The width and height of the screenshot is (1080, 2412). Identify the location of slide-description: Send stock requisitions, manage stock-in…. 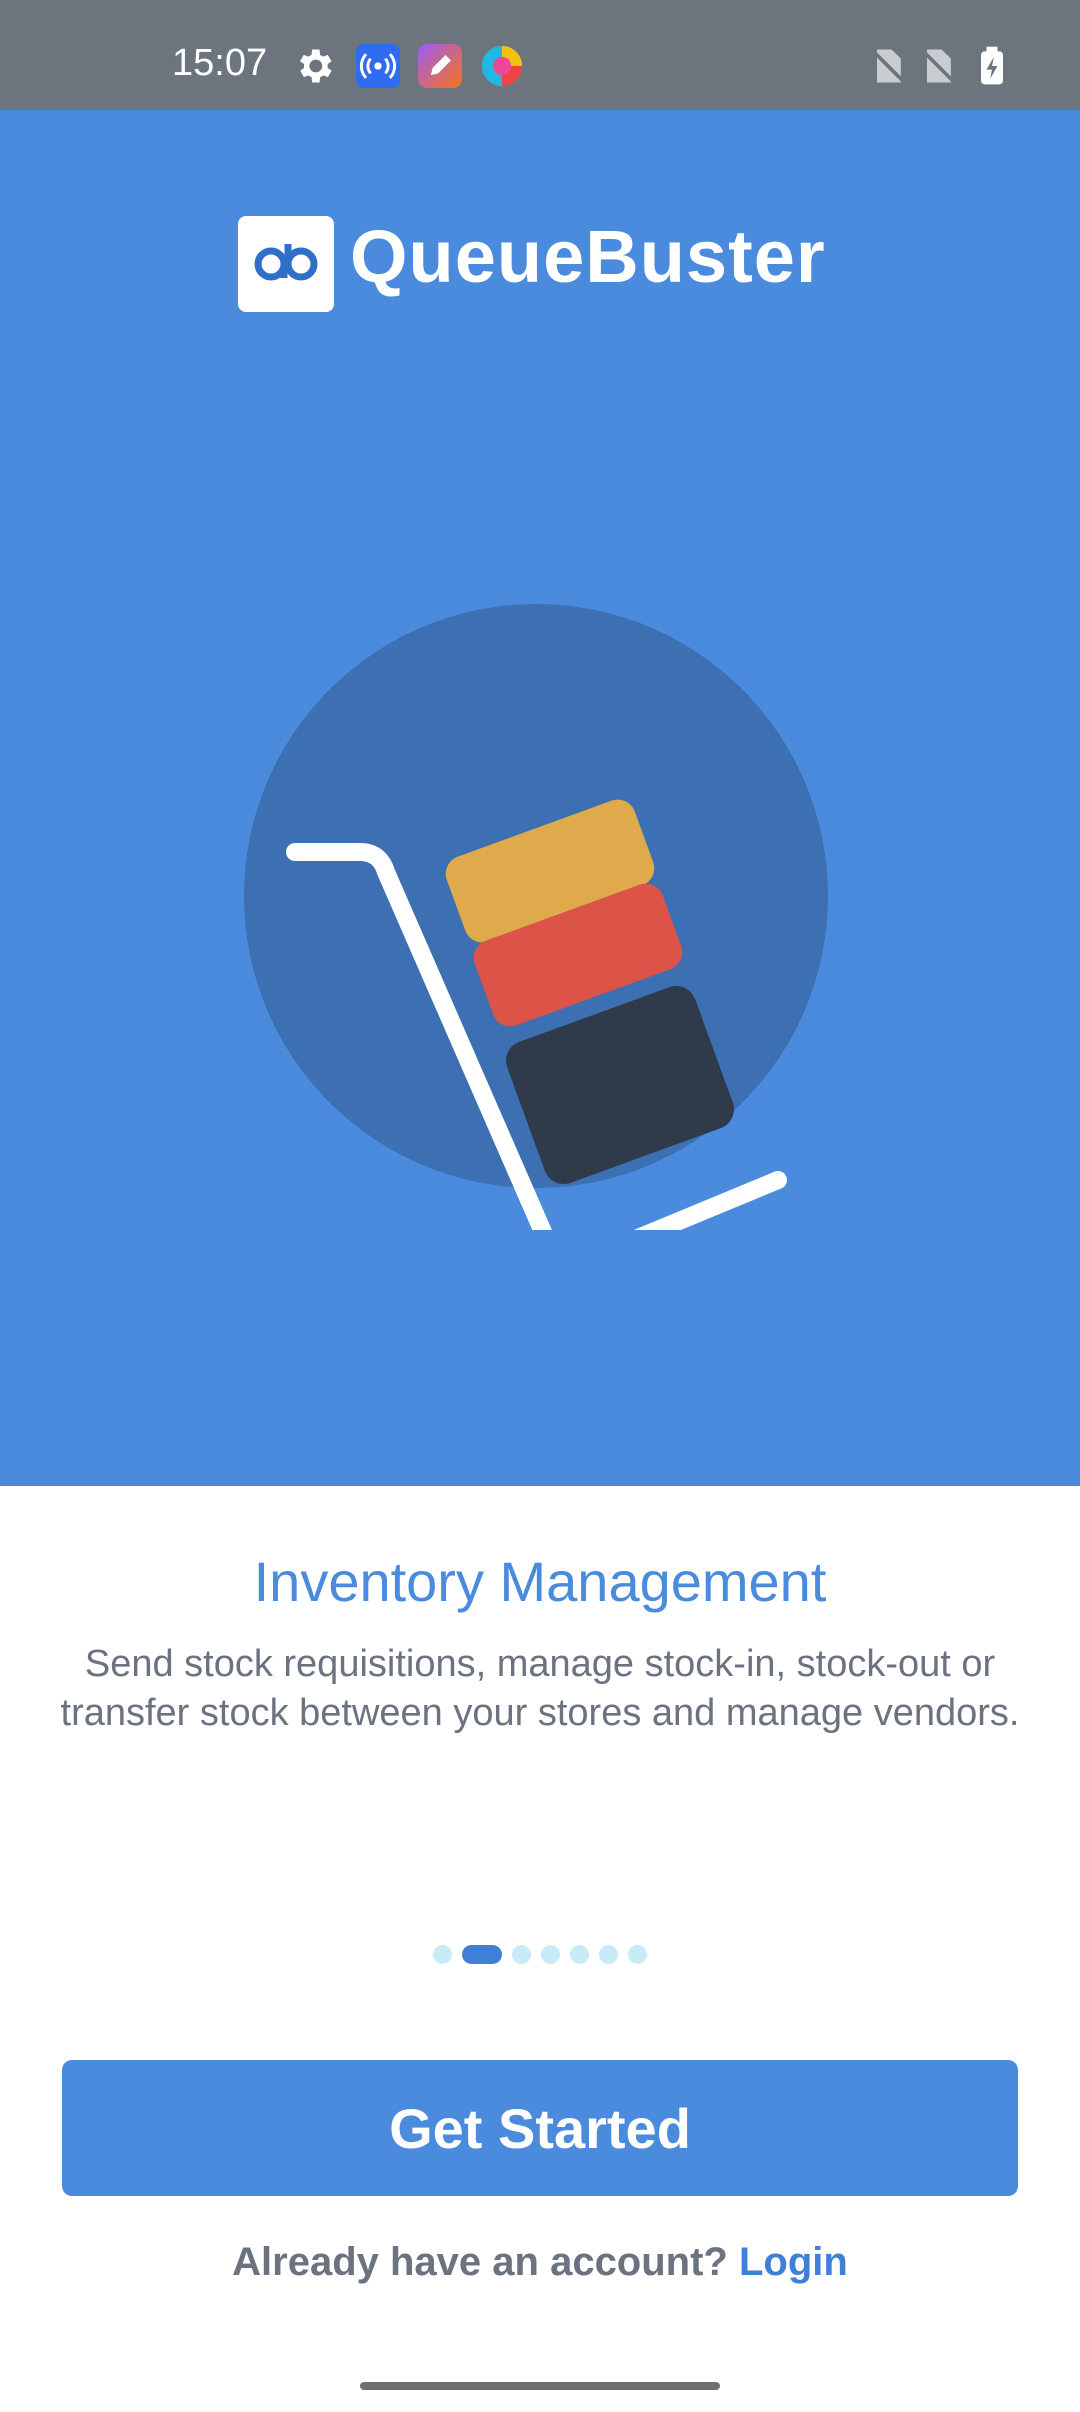
(540, 1688).